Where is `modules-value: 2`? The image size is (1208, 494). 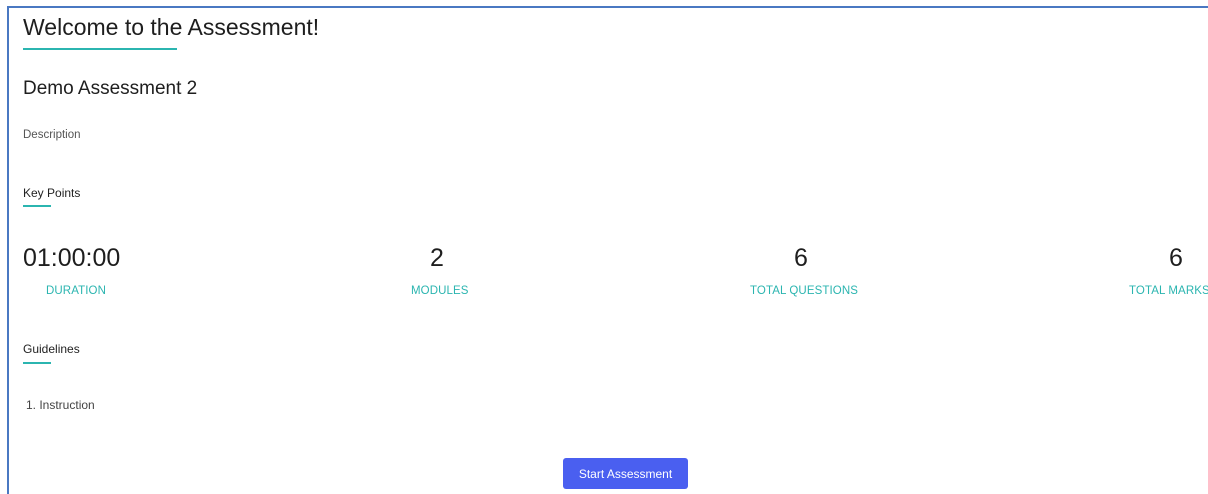
modules-value: 2 is located at coordinates (437, 258).